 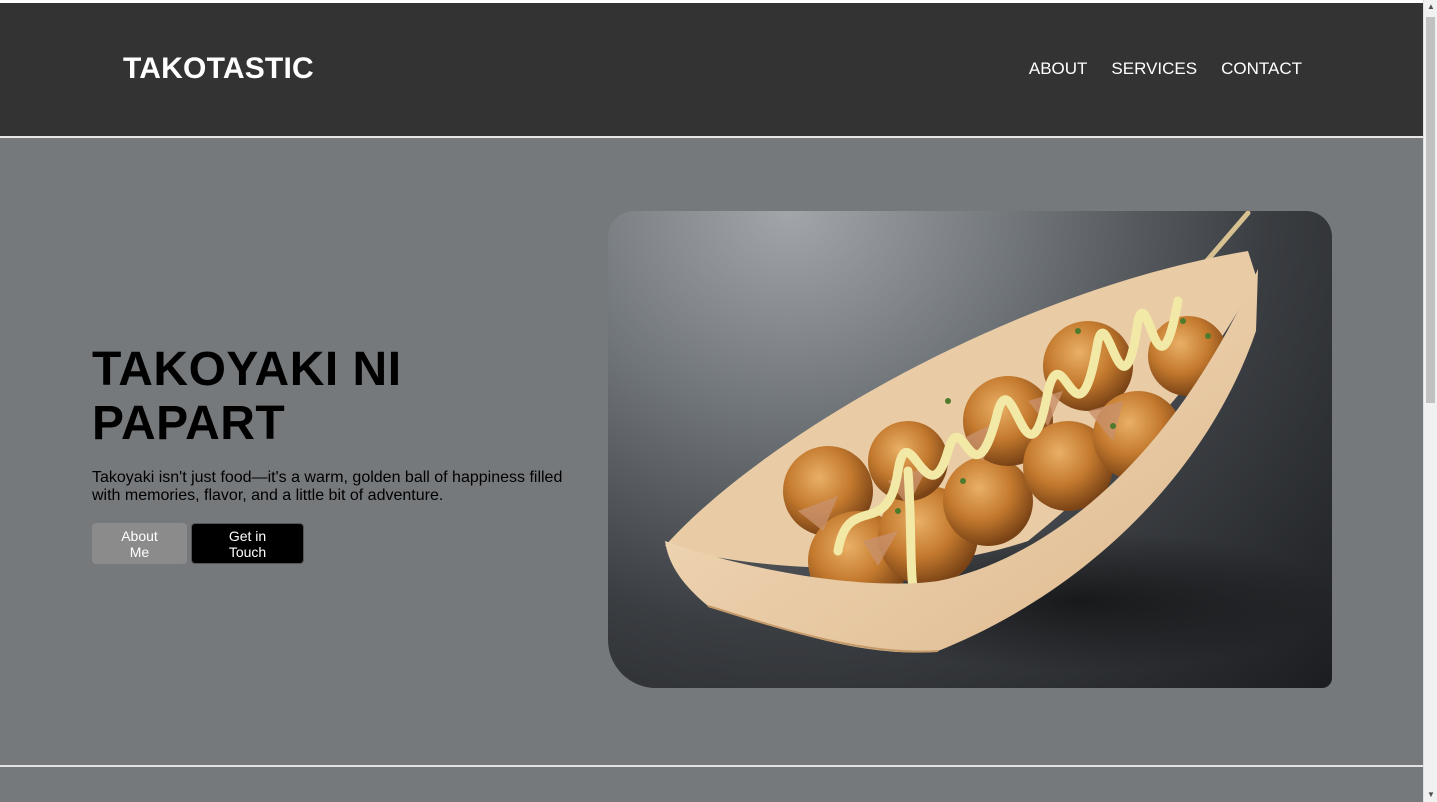 I want to click on about-me-button: About Me, so click(x=139, y=543).